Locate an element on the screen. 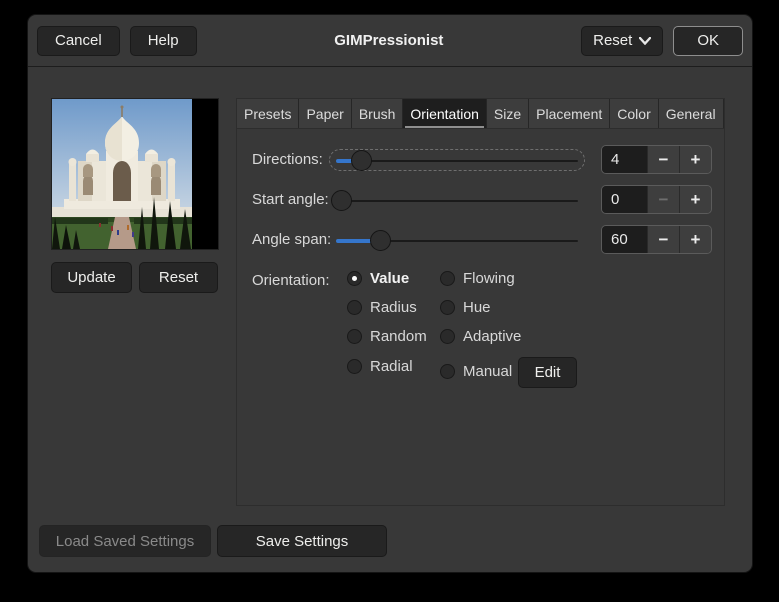 The image size is (779, 602). ok-button: OK is located at coordinates (708, 40).